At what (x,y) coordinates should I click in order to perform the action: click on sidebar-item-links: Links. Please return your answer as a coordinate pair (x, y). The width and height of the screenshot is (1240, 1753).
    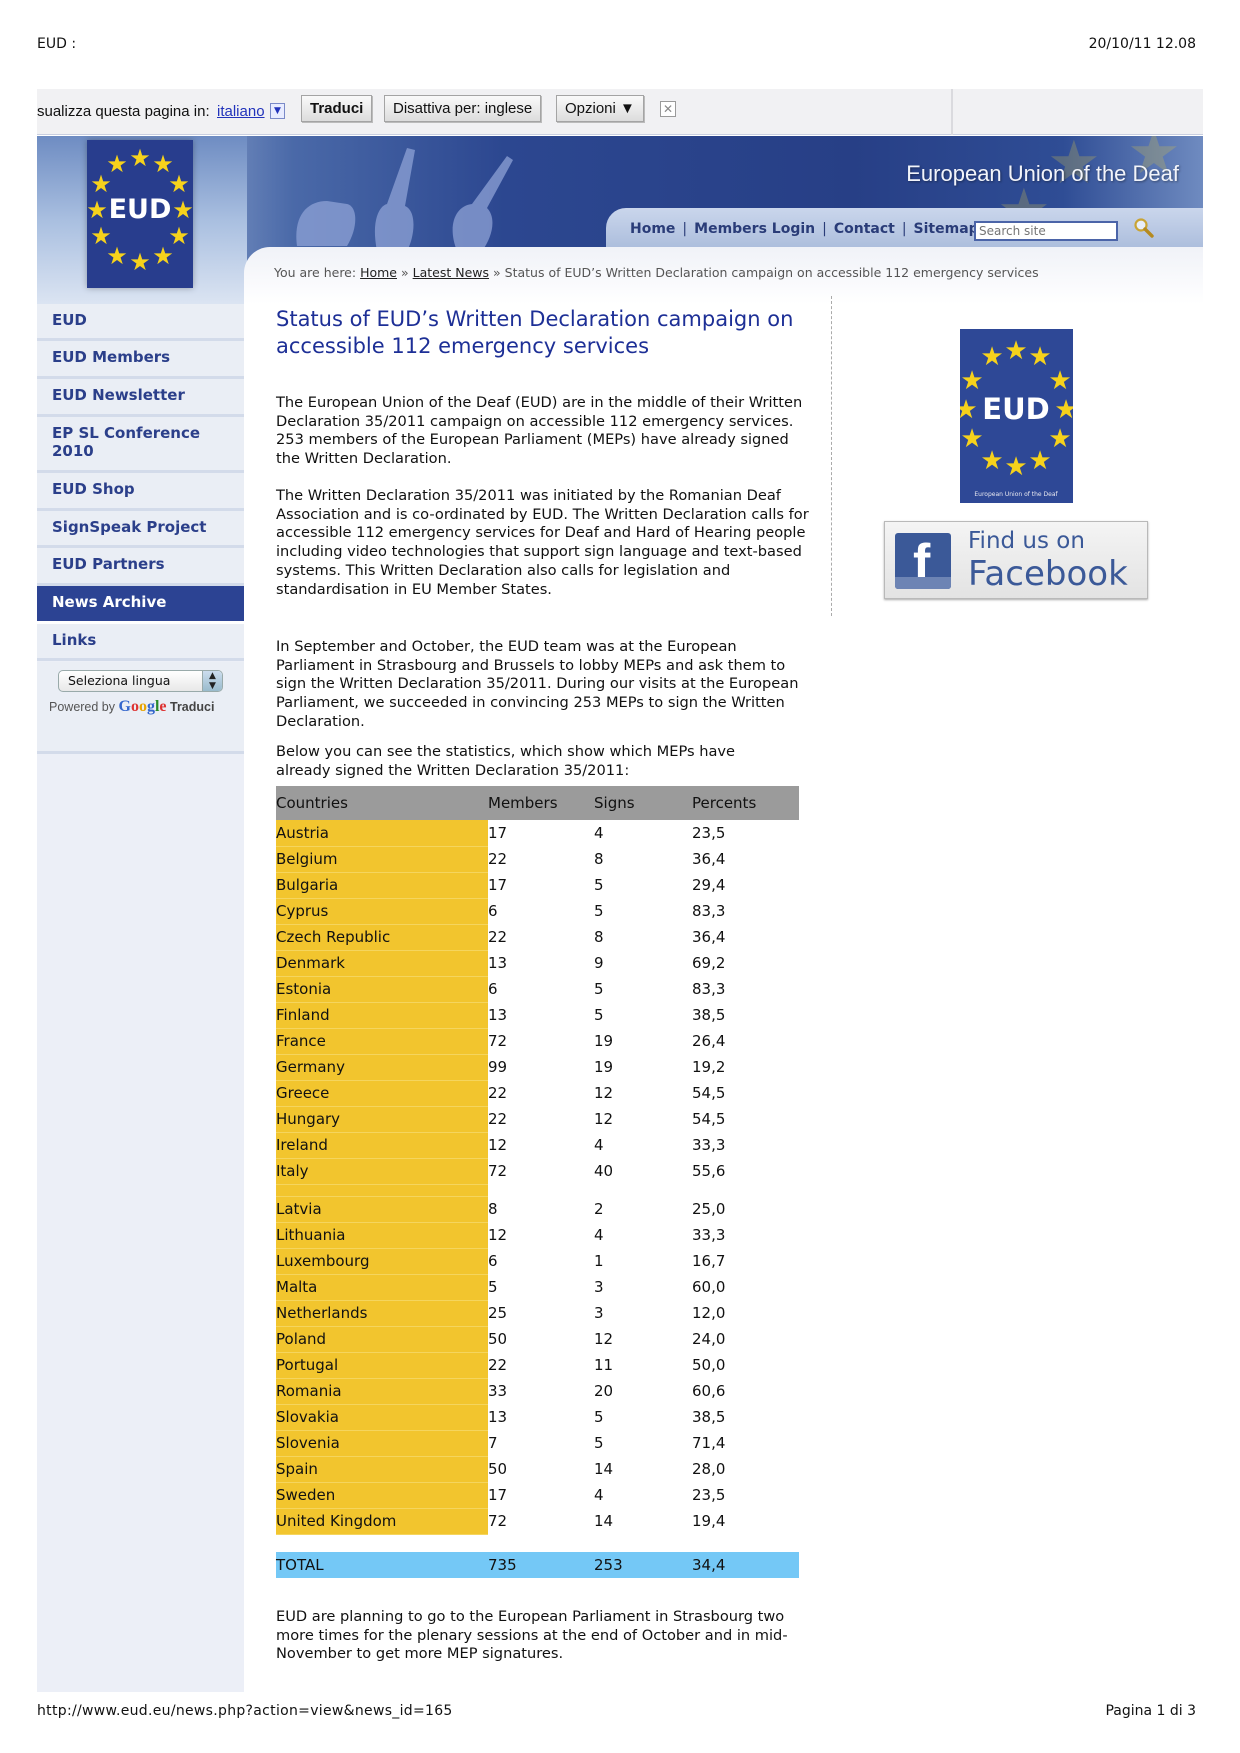
    Looking at the image, I should click on (140, 642).